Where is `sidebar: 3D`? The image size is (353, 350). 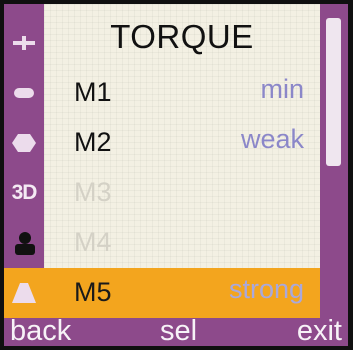
sidebar: 3D is located at coordinates (24, 161).